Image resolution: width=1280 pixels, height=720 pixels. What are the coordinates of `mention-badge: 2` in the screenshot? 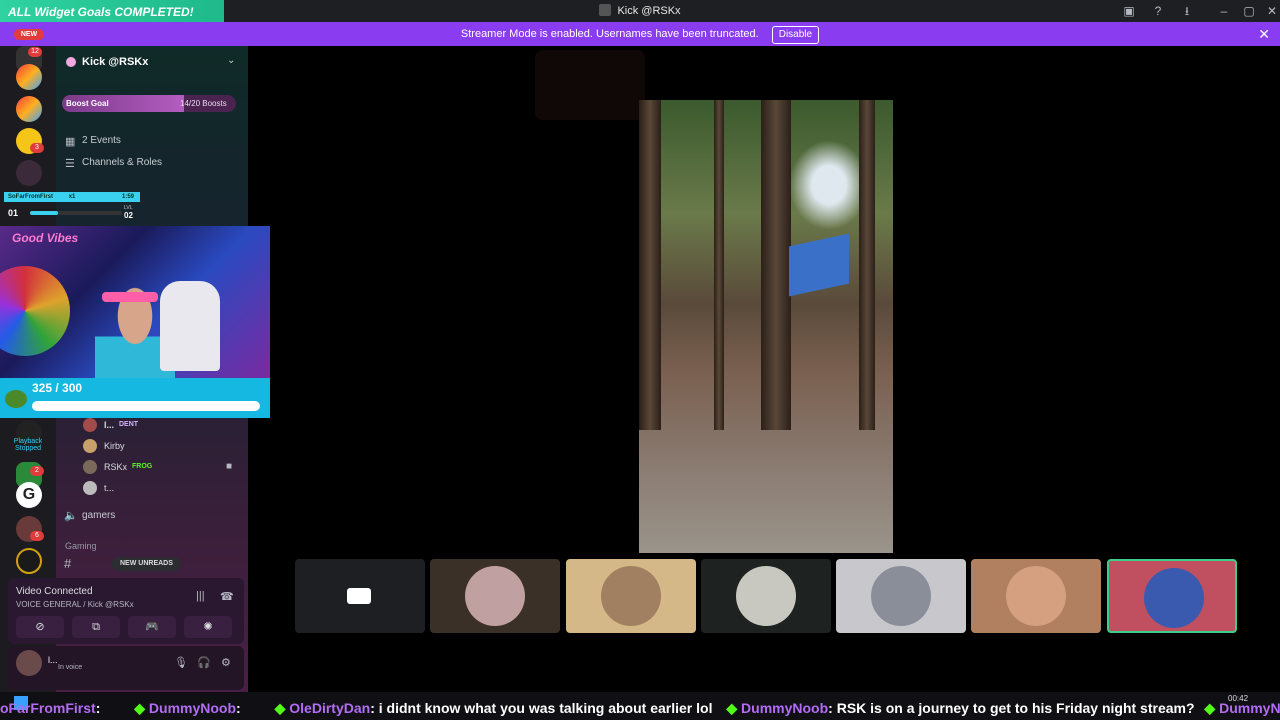 It's located at (37, 471).